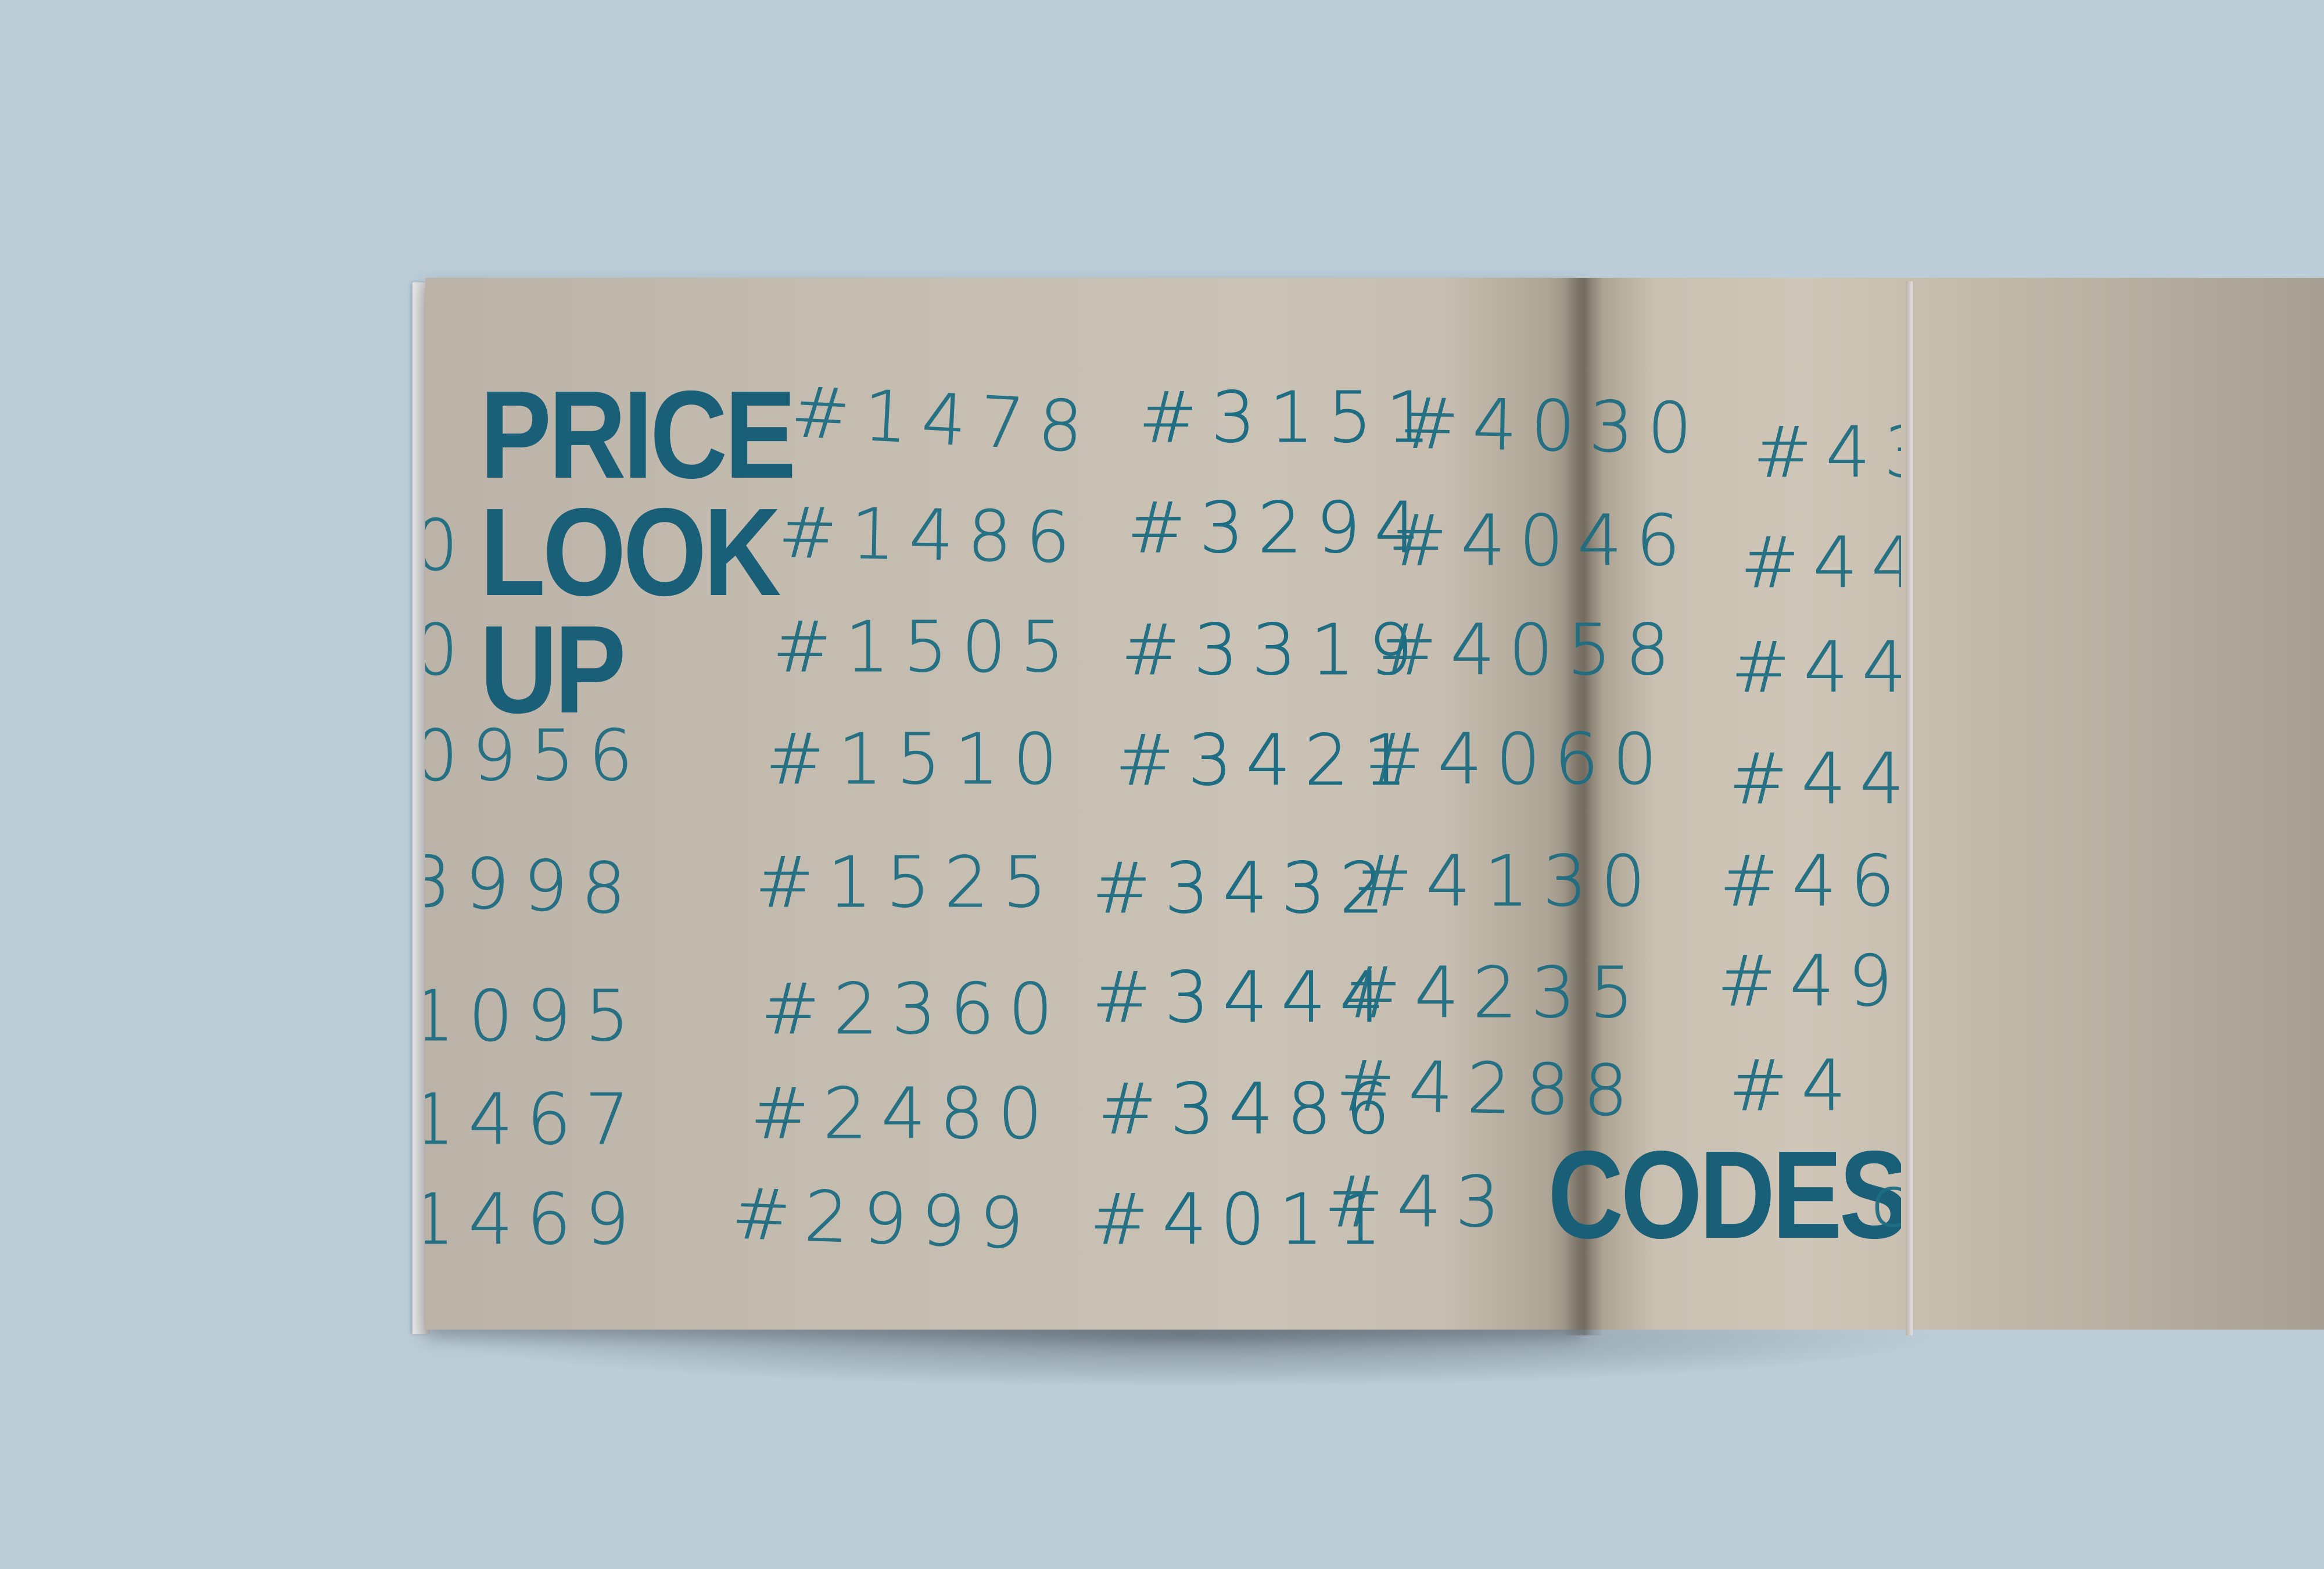 Image resolution: width=2324 pixels, height=1569 pixels. What do you see at coordinates (1886, 1203) in the screenshot?
I see `code-col4: c` at bounding box center [1886, 1203].